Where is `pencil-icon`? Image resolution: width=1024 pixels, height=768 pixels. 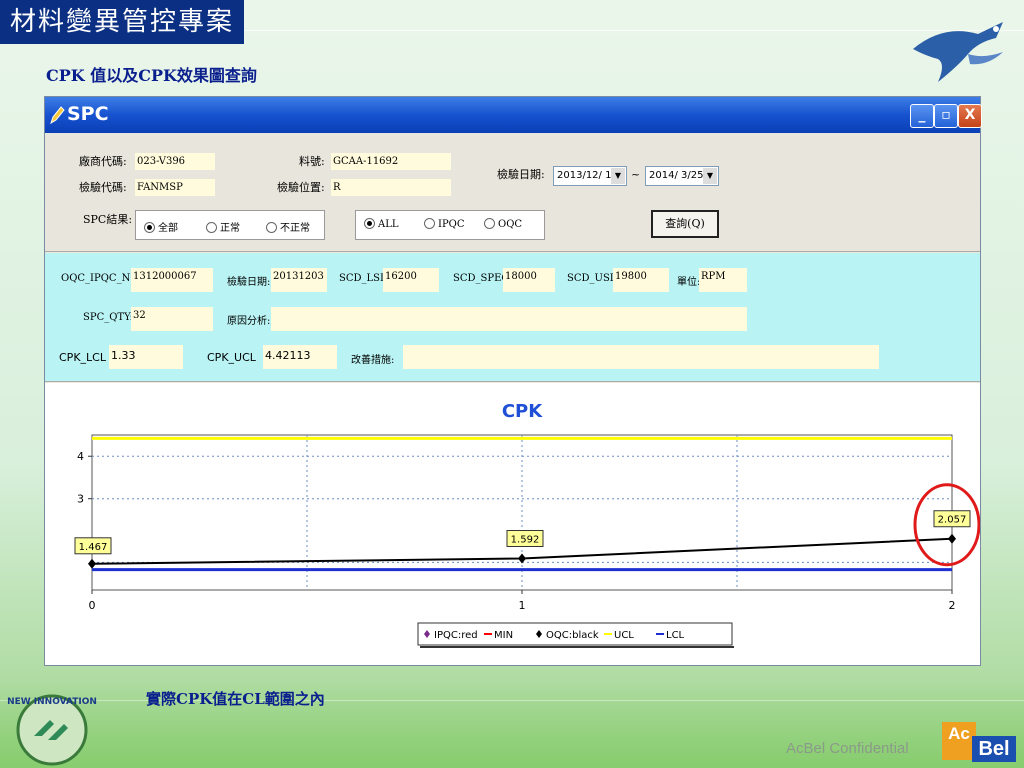
pencil-icon is located at coordinates (57, 115).